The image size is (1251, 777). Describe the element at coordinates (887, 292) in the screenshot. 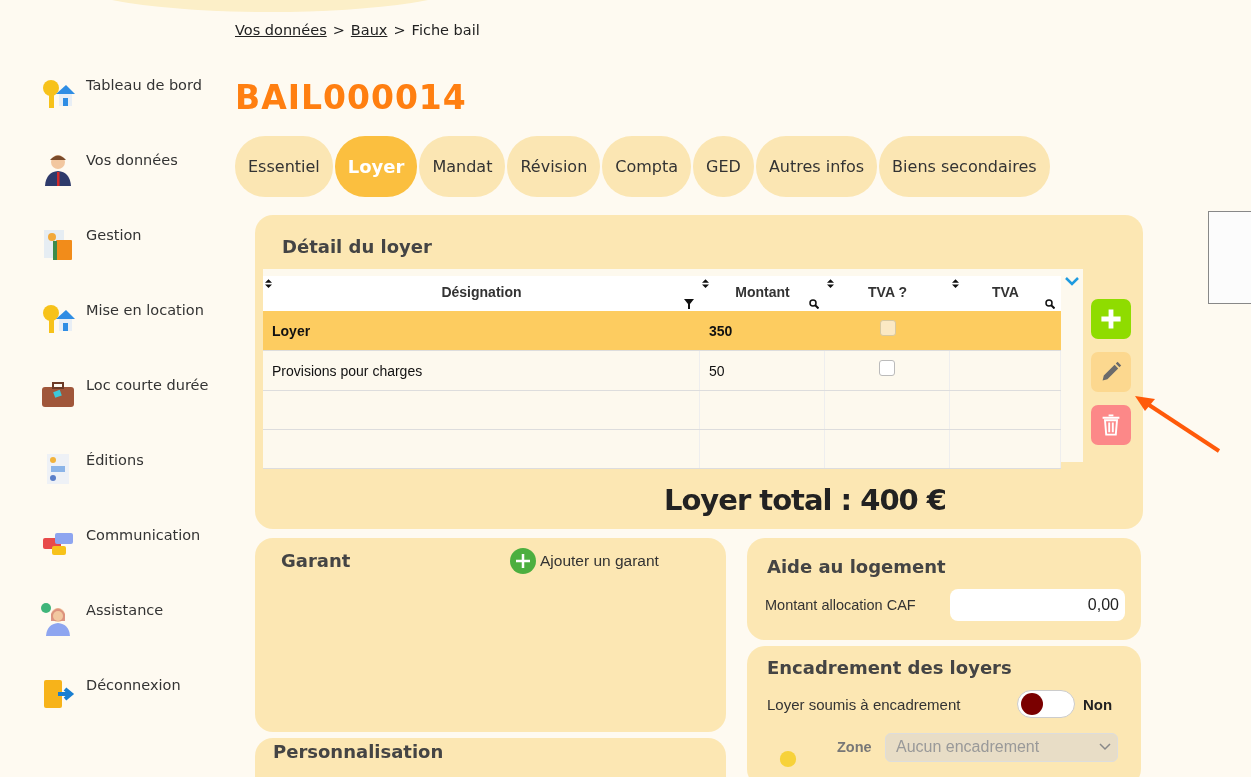

I see `column-header: TVA ?` at that location.